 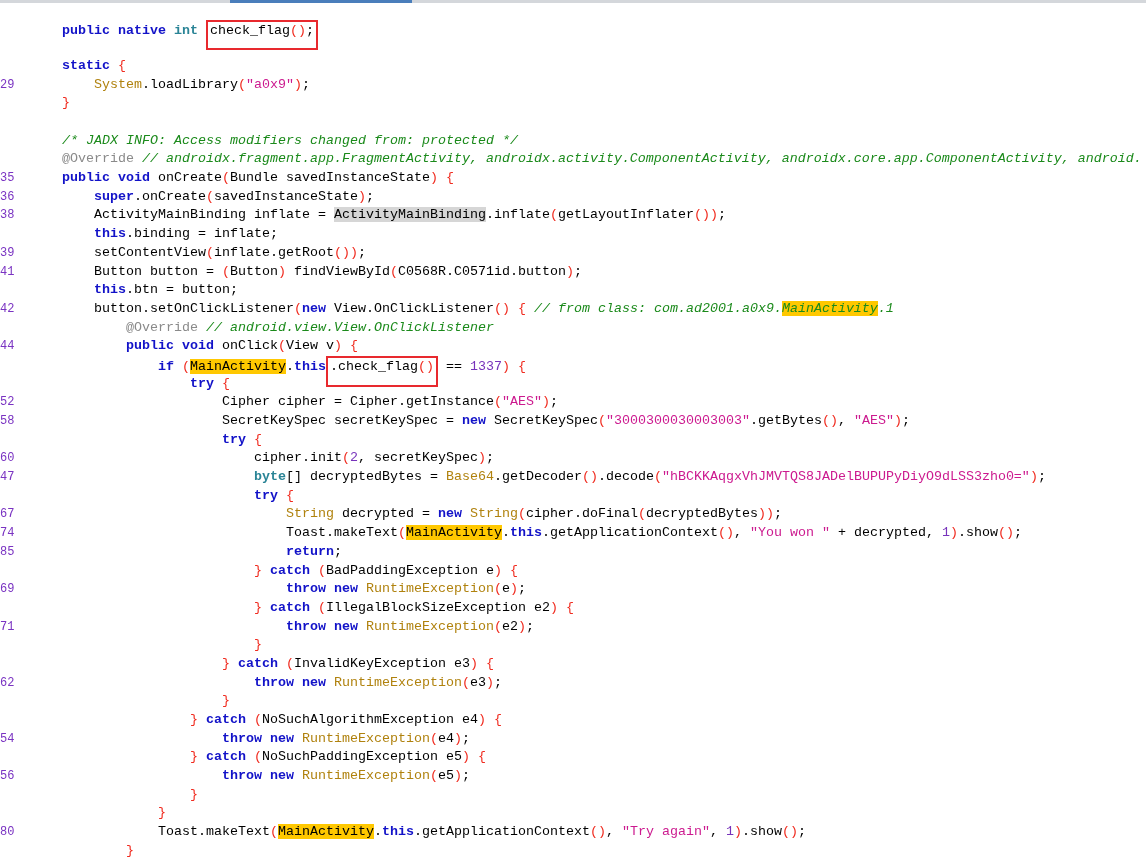 I want to click on line-number: 29, so click(x=7, y=84).